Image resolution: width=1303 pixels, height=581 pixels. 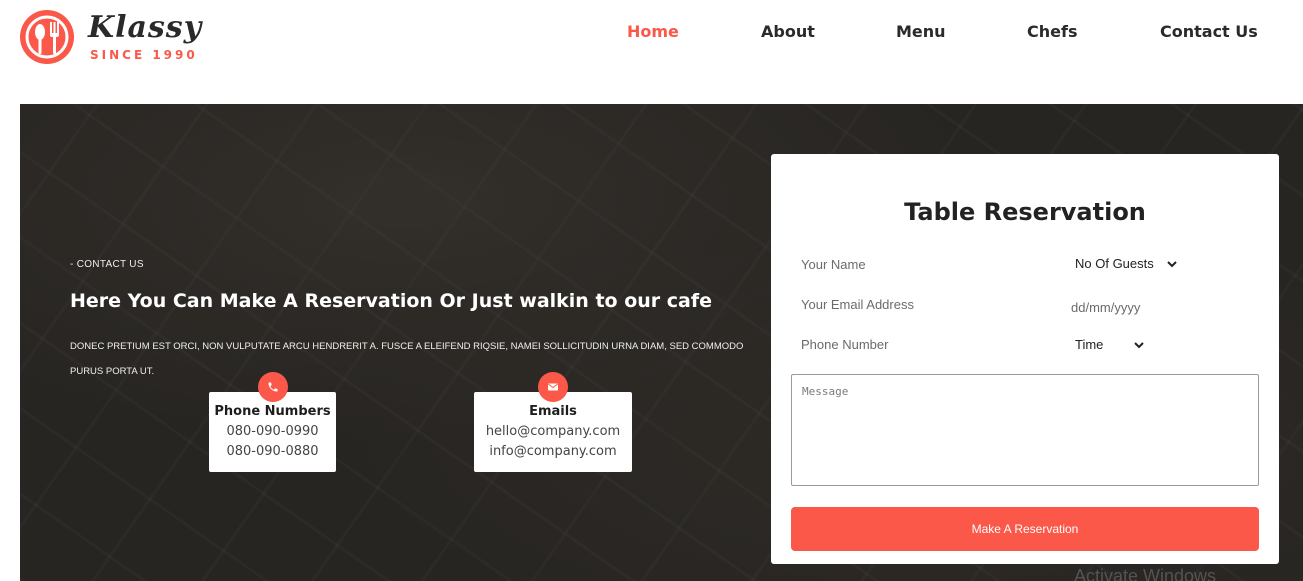 What do you see at coordinates (272, 422) in the screenshot?
I see `phone-card: Phone Numbers 080-090-0990 080-090-0880` at bounding box center [272, 422].